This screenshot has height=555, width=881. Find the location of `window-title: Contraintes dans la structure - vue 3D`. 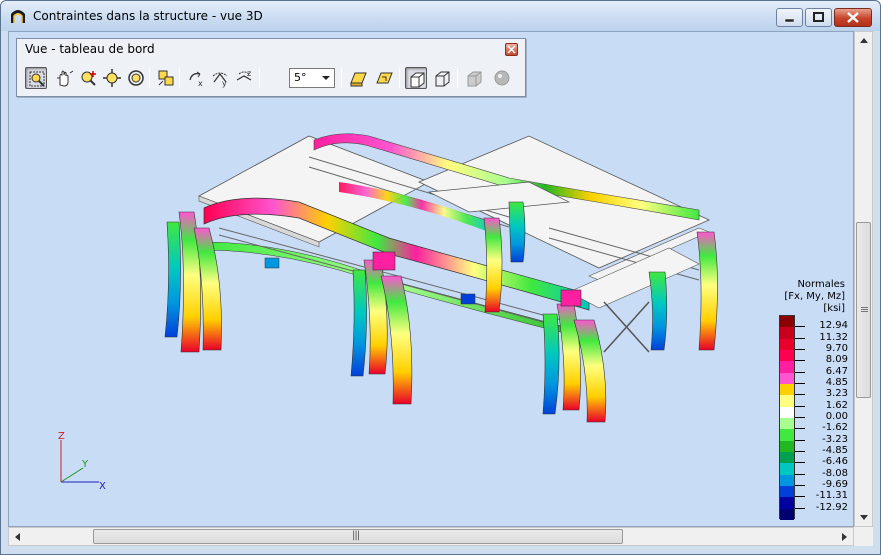

window-title: Contraintes dans la structure - vue 3D is located at coordinates (148, 16).